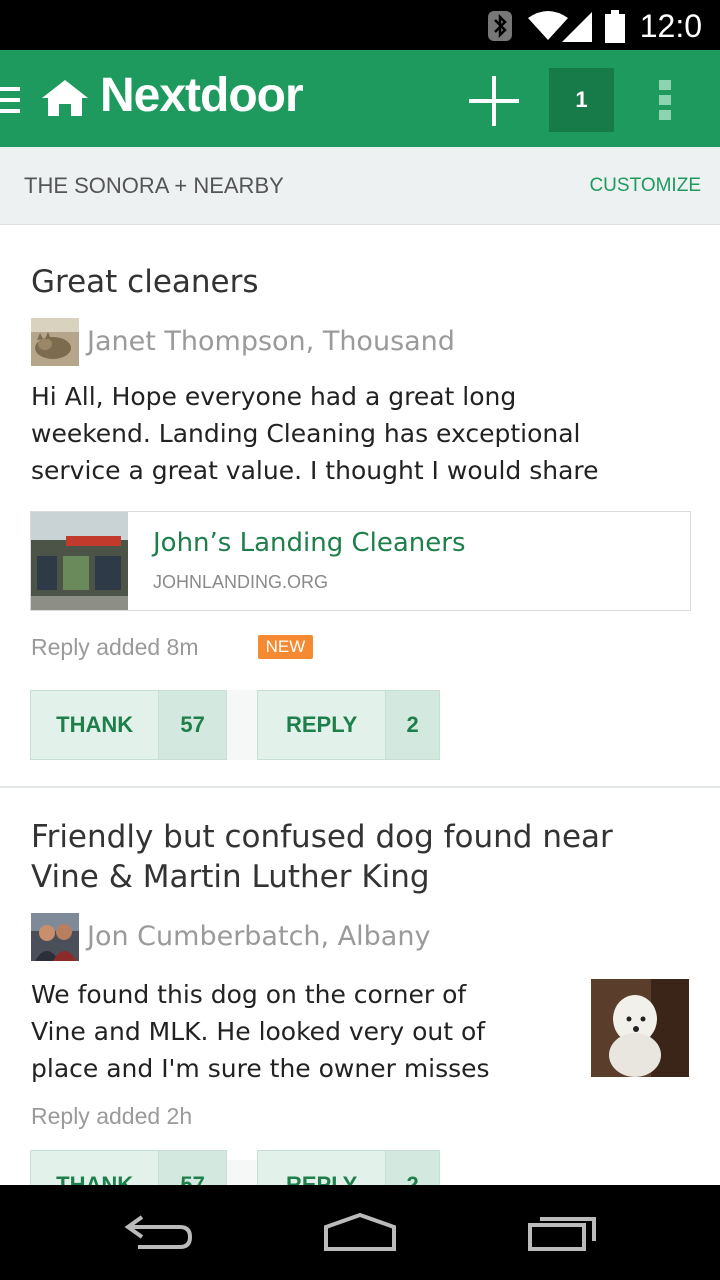 Image resolution: width=720 pixels, height=1280 pixels. I want to click on battery-icon, so click(615, 26).